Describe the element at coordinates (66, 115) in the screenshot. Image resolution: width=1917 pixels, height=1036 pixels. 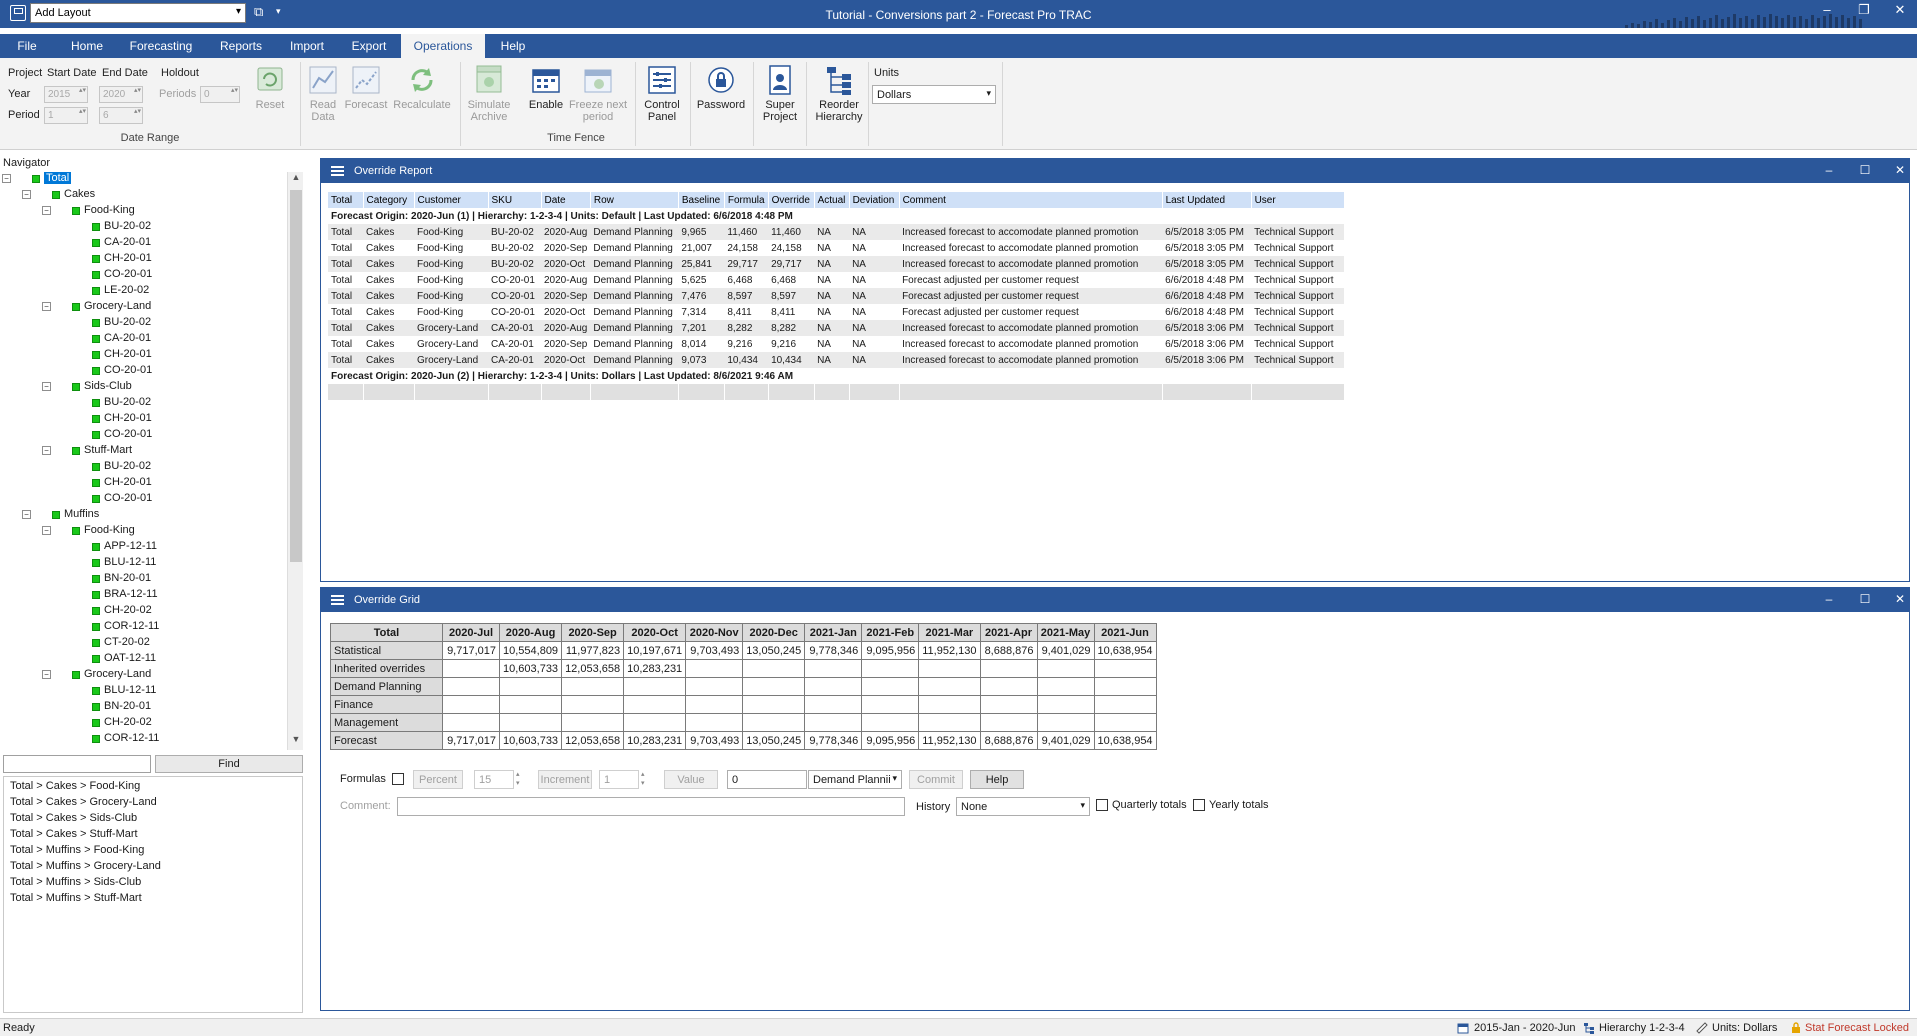
I see `start-period-spinner: 1` at that location.